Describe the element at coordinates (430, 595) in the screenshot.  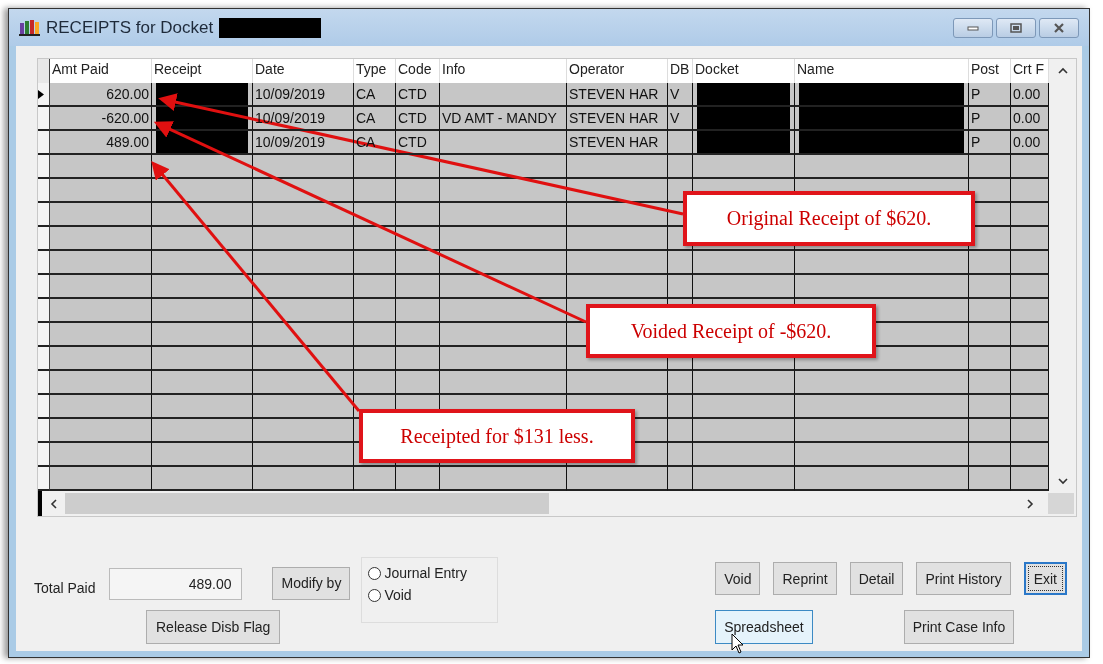
I see `radio-option: Void` at that location.